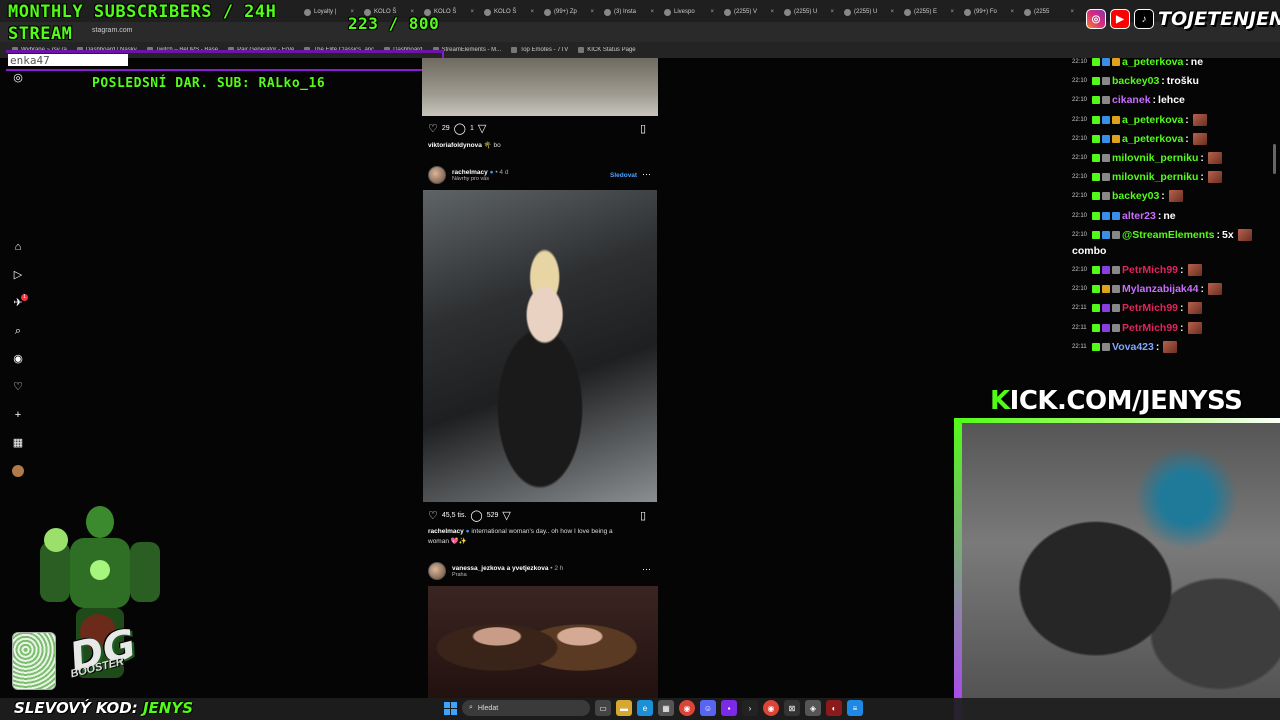 Image resolution: width=1280 pixels, height=720 pixels. Describe the element at coordinates (929, 12) in the screenshot. I see `browser-tab: (2255) E ×` at that location.